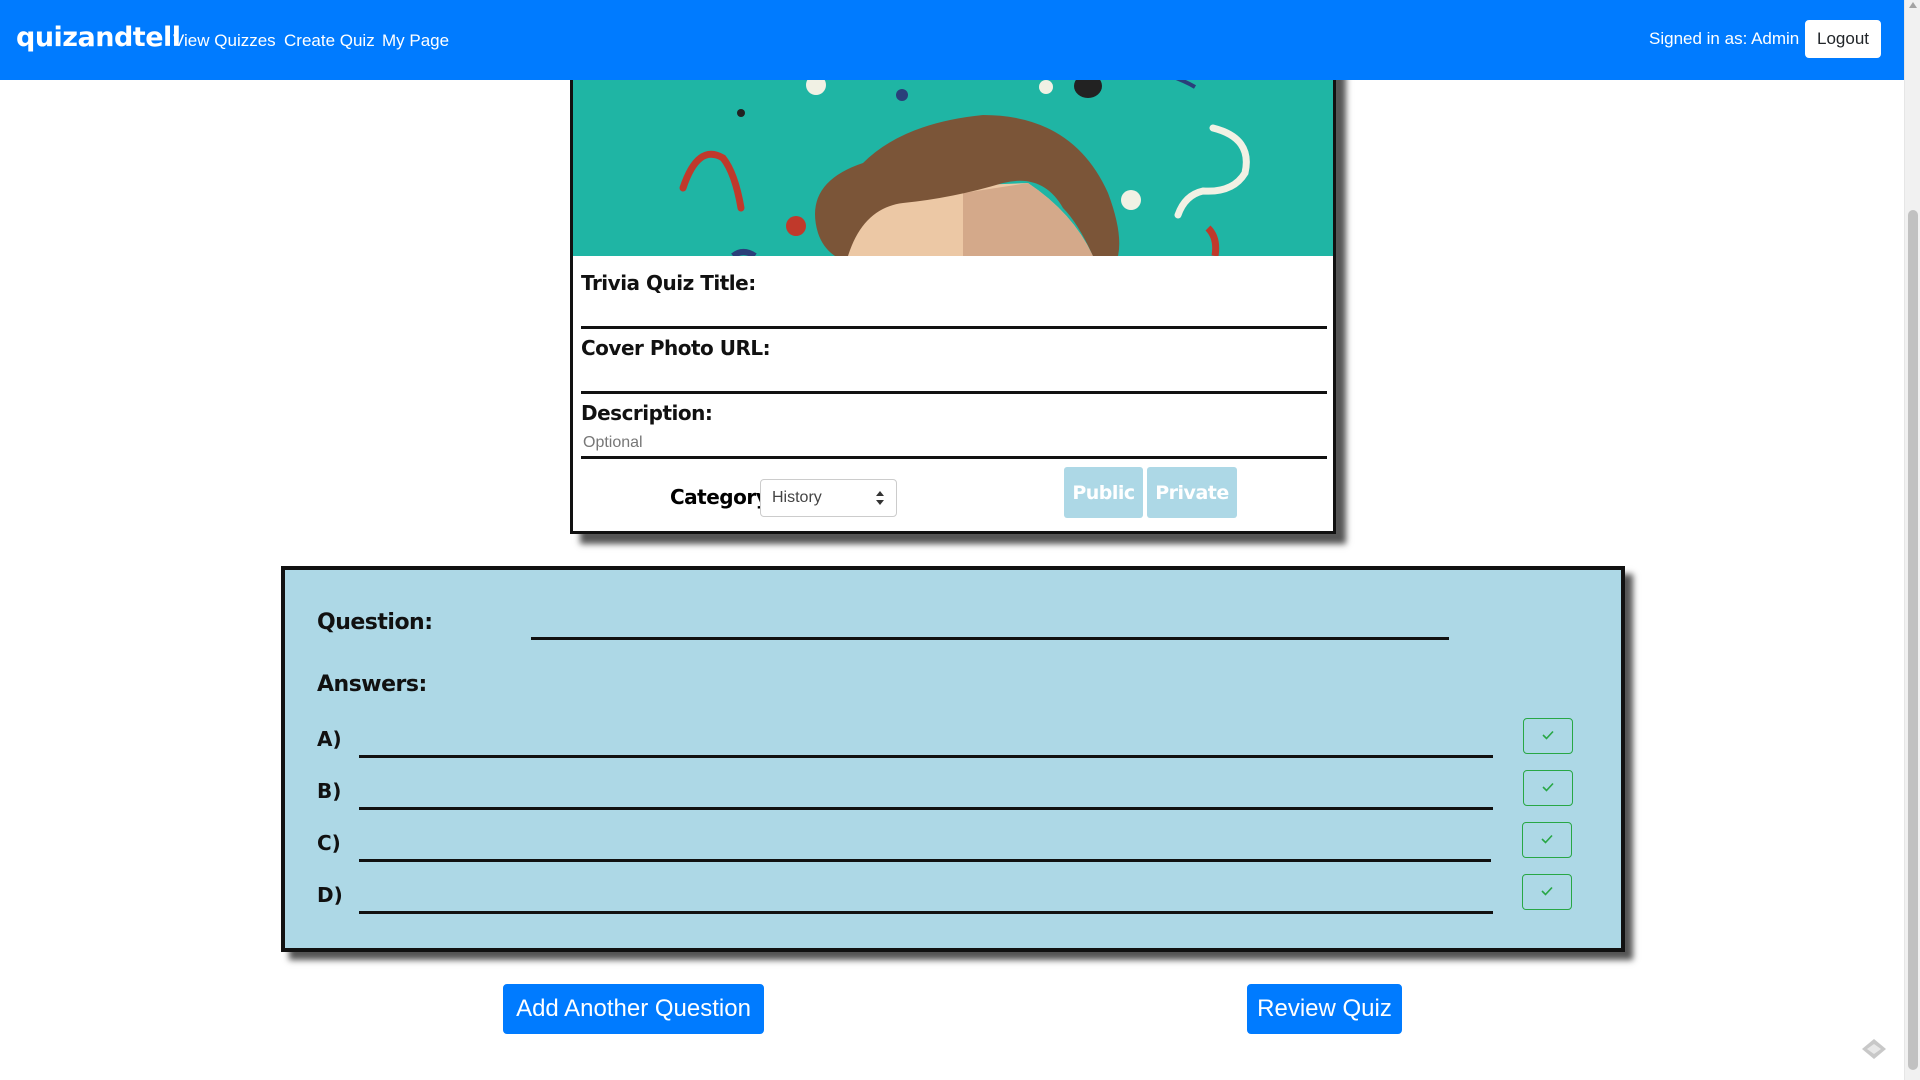 This screenshot has width=1920, height=1080. I want to click on answer-d-correct-button, so click(1547, 892).